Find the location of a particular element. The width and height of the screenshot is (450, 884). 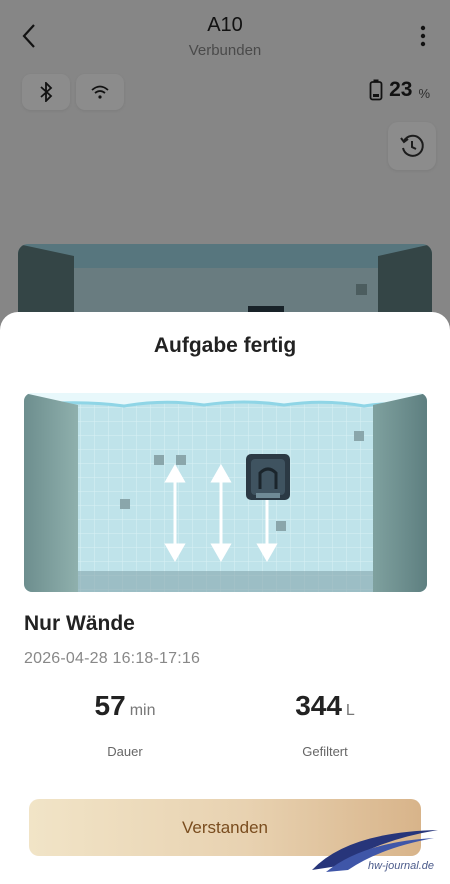

robot-icon is located at coordinates (268, 477).